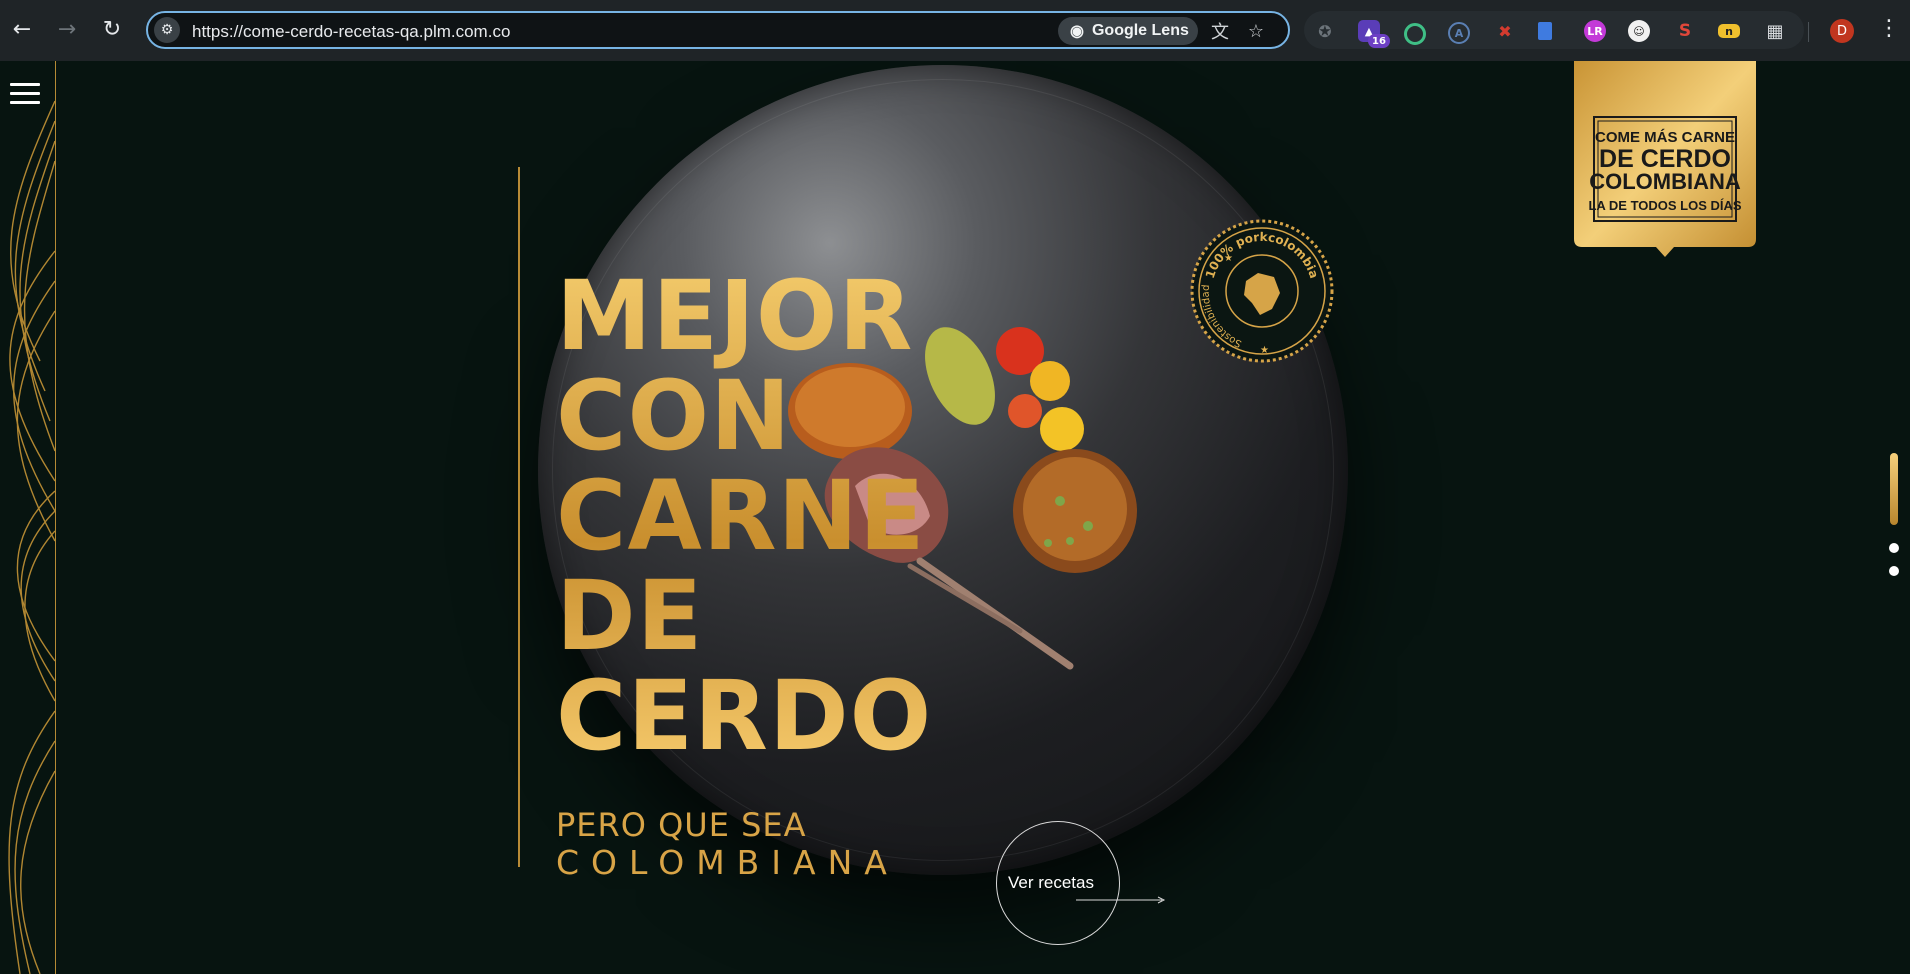  Describe the element at coordinates (1808, 32) in the screenshot. I see `toolbar-separator` at that location.